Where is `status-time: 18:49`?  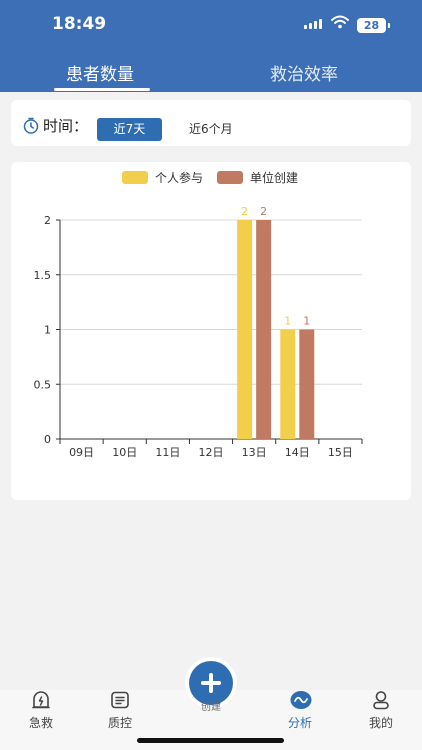
status-time: 18:49 is located at coordinates (79, 24).